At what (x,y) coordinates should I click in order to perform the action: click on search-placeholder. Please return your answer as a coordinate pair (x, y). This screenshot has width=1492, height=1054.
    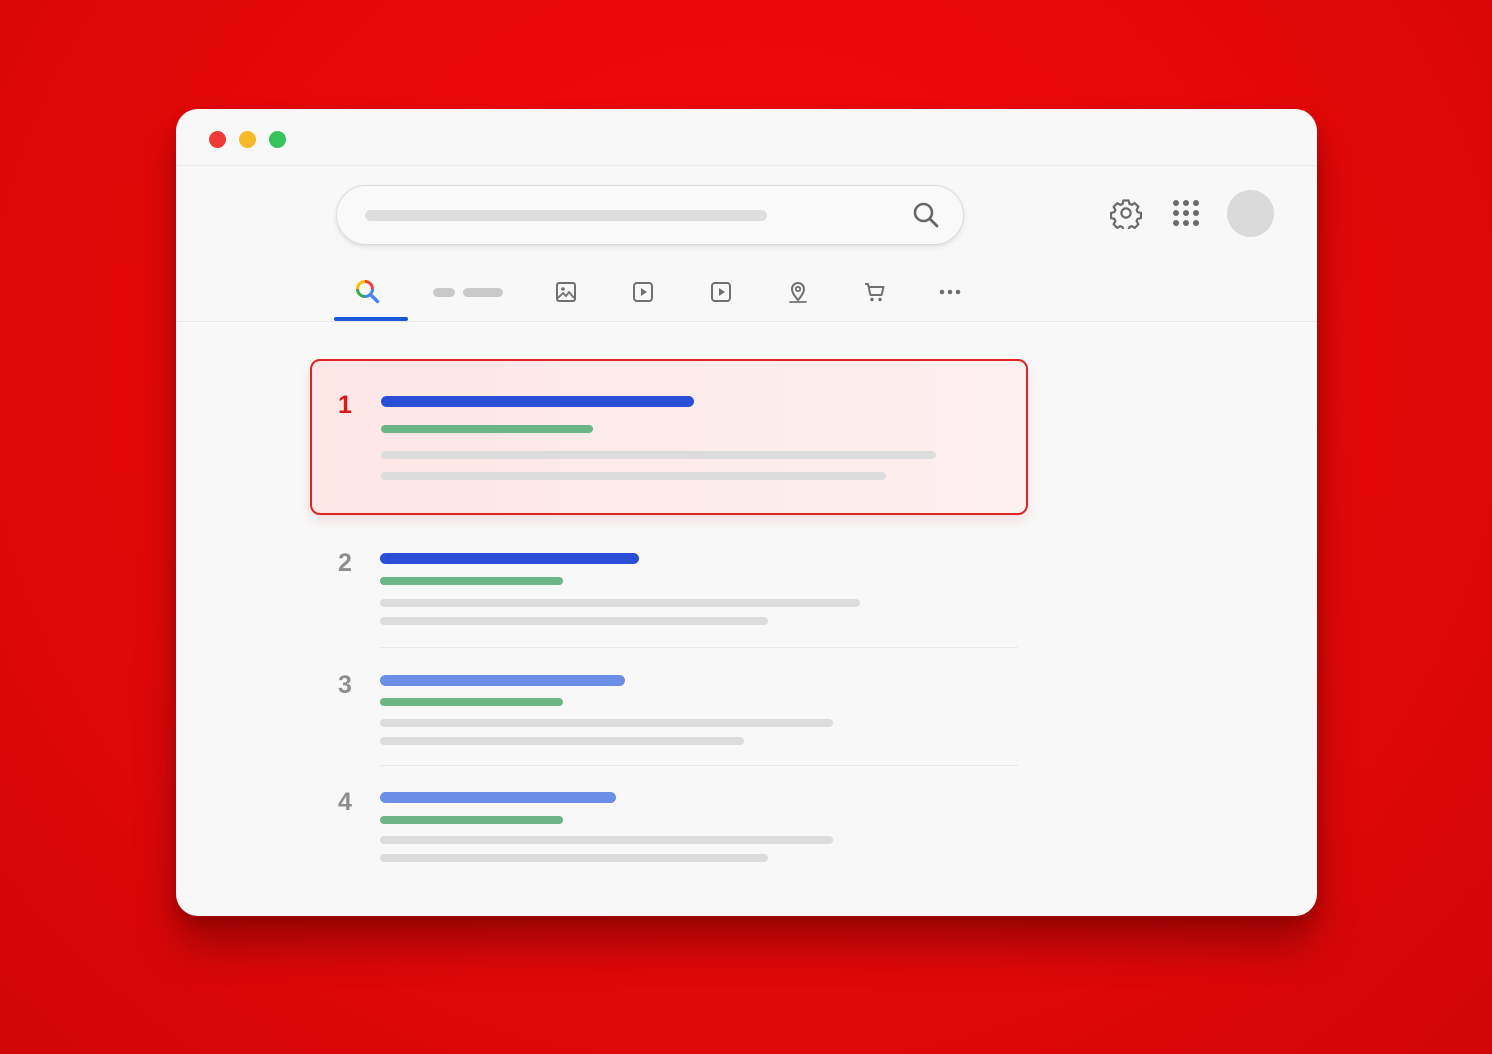
    Looking at the image, I should click on (566, 215).